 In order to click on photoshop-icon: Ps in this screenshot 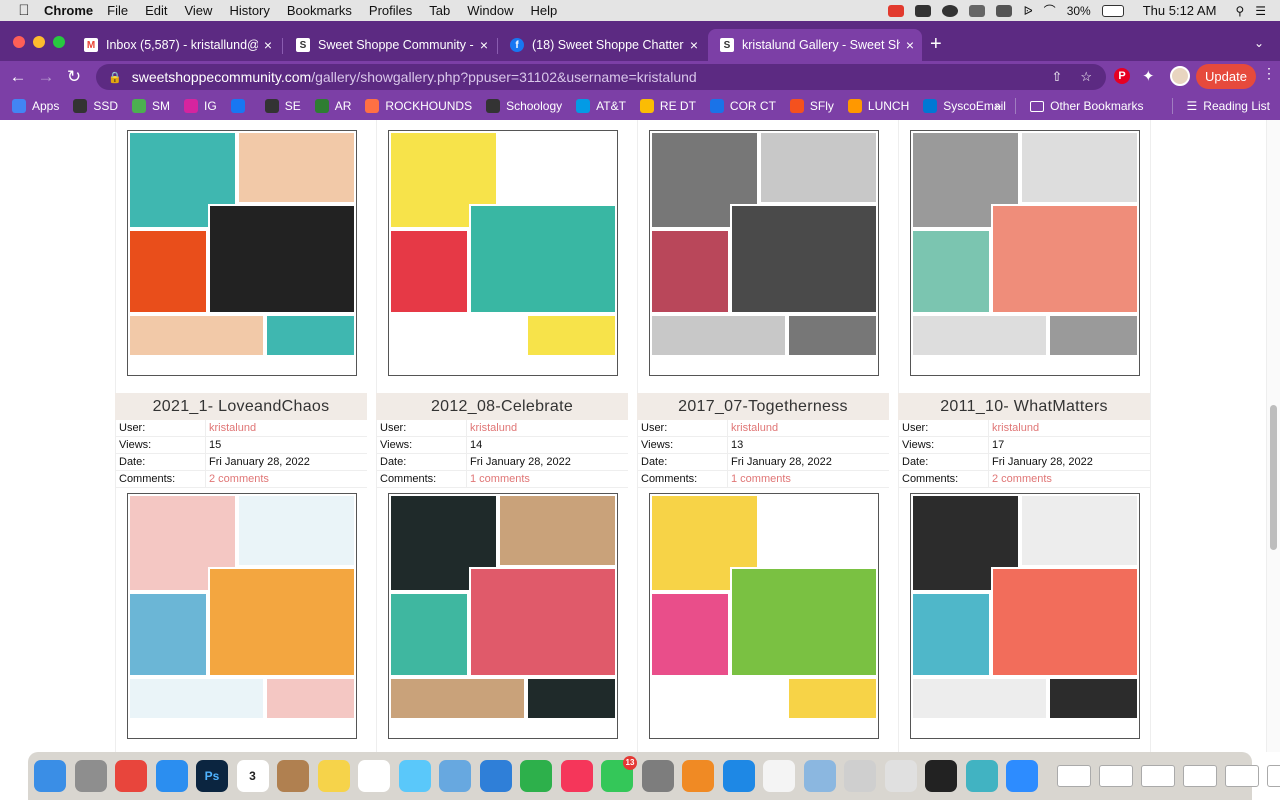, I will do `click(212, 776)`.